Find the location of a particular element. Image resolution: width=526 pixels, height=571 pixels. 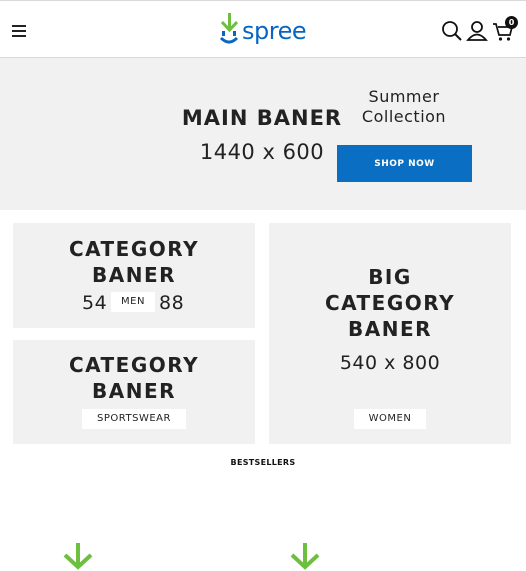

big-category-title-line-1: BIG is located at coordinates (390, 277).